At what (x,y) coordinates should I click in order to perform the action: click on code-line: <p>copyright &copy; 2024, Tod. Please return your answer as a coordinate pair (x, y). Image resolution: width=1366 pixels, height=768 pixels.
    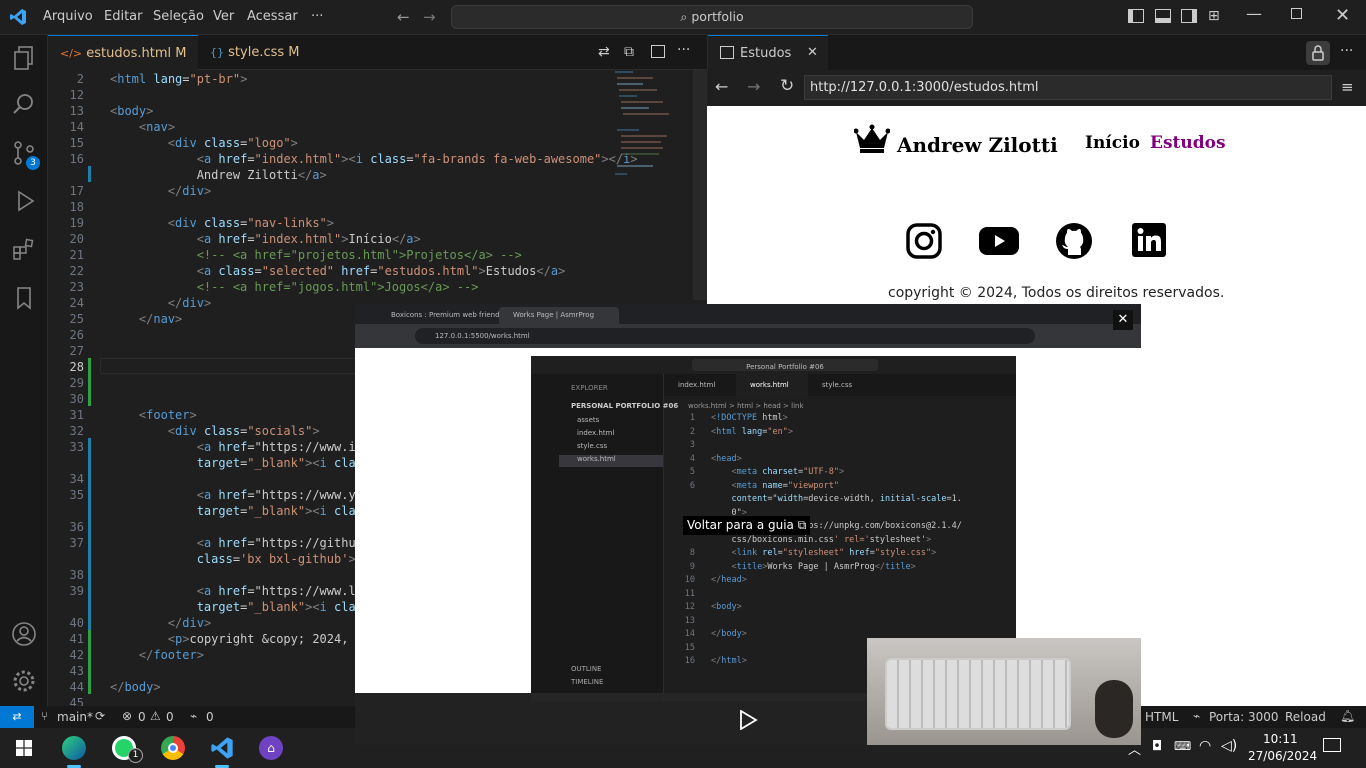
    Looking at the image, I should click on (272, 639).